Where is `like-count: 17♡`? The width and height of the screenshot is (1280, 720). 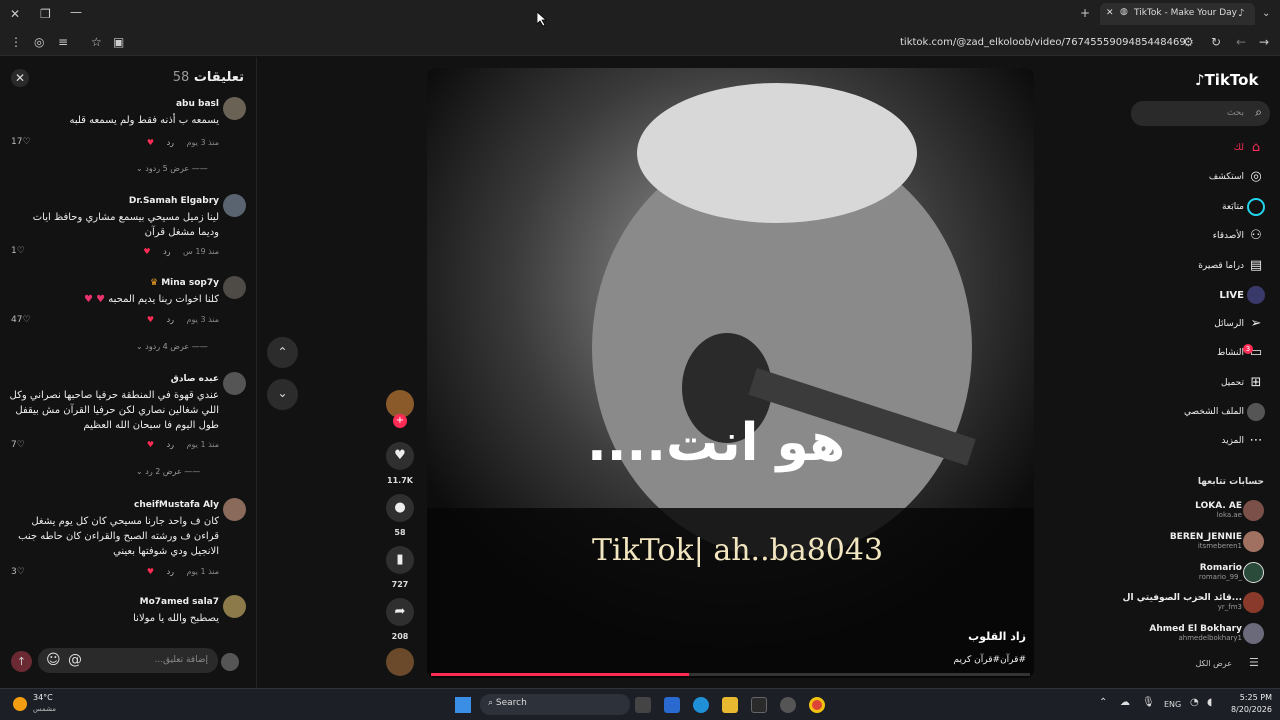
like-count: 17♡ is located at coordinates (21, 142).